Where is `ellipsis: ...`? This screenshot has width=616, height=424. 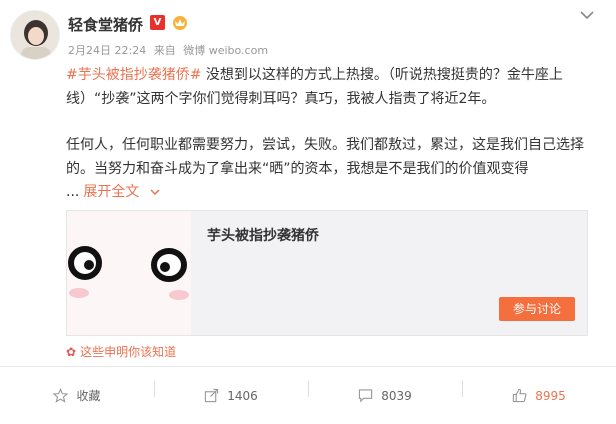 ellipsis: ... is located at coordinates (73, 192).